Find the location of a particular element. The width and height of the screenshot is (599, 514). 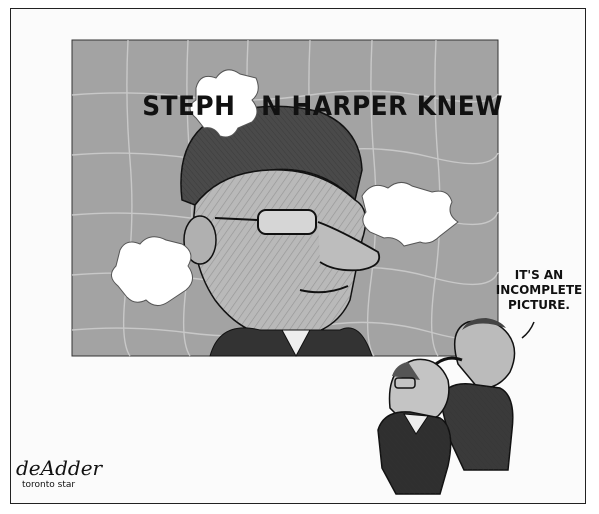

speech-pointer is located at coordinates (528, 330).